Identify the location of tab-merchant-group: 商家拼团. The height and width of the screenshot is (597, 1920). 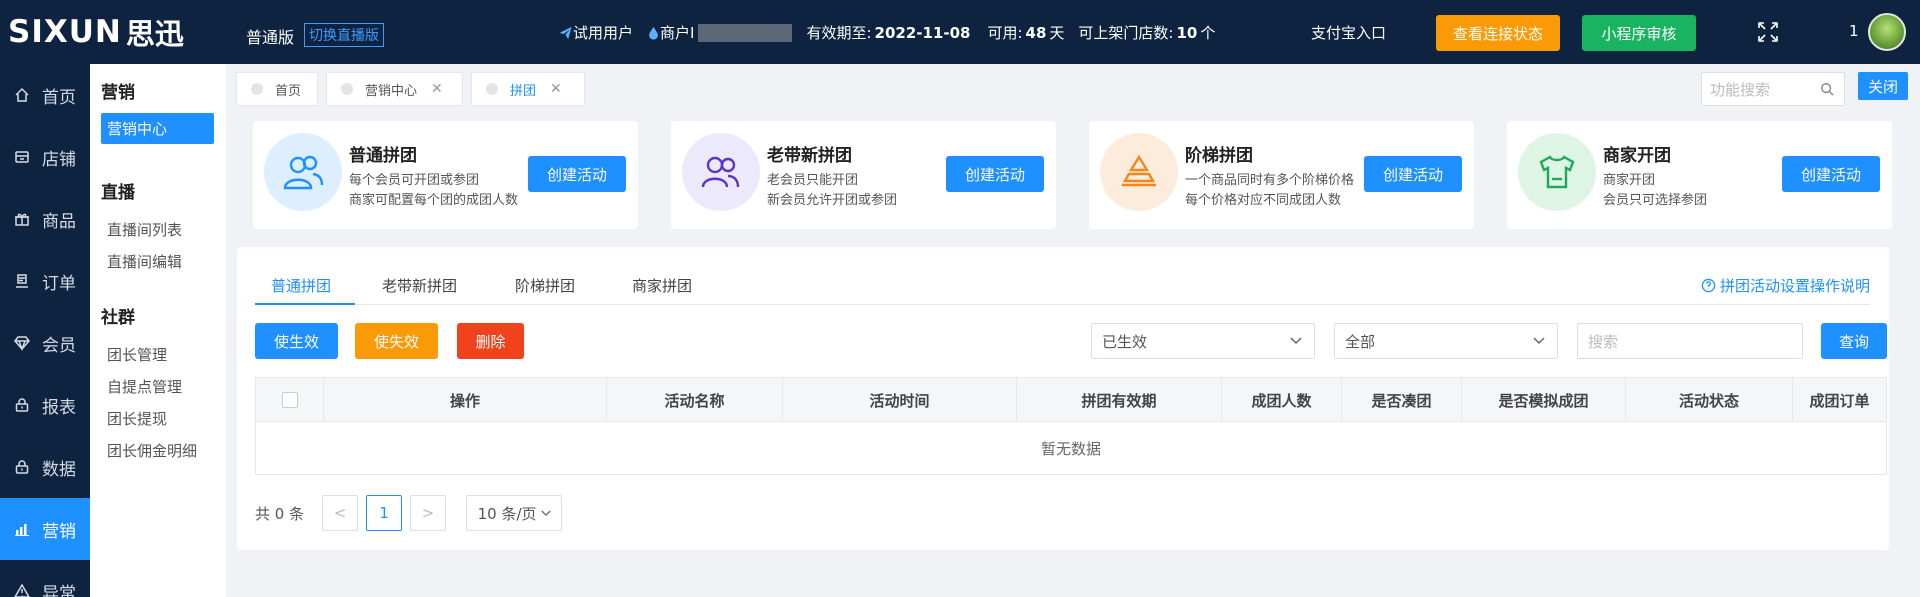
(662, 285).